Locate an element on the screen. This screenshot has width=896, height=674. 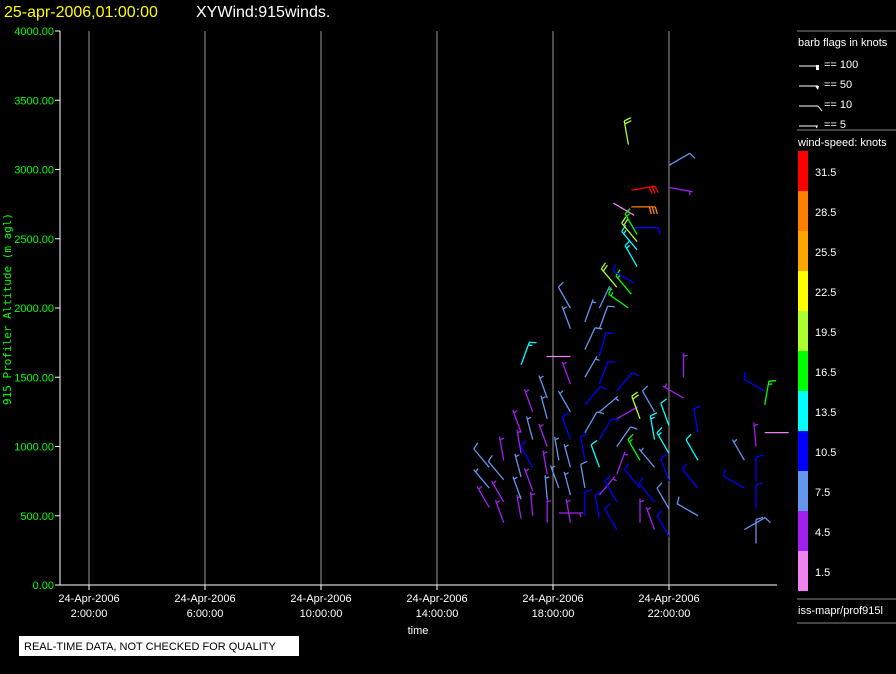
barb-legend-label: == 10 is located at coordinates (838, 105).